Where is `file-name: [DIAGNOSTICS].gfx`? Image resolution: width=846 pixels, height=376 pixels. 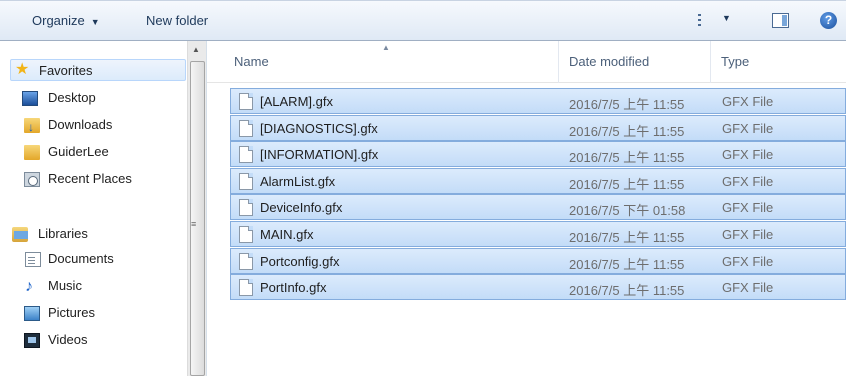
file-name: [DIAGNOSTICS].gfx is located at coordinates (319, 128).